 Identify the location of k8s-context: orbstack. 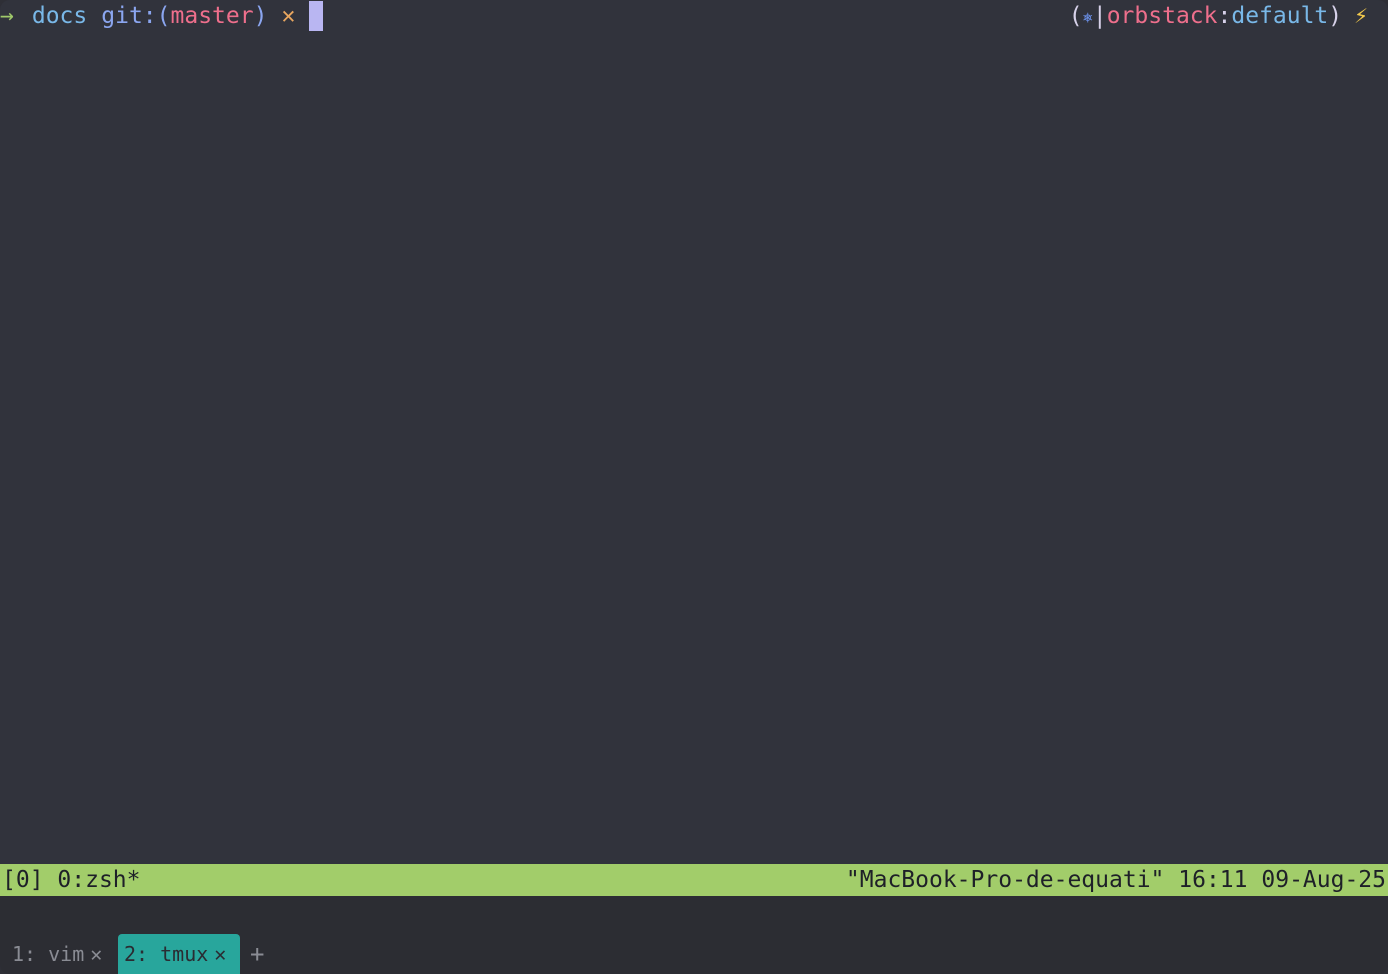
(1162, 16).